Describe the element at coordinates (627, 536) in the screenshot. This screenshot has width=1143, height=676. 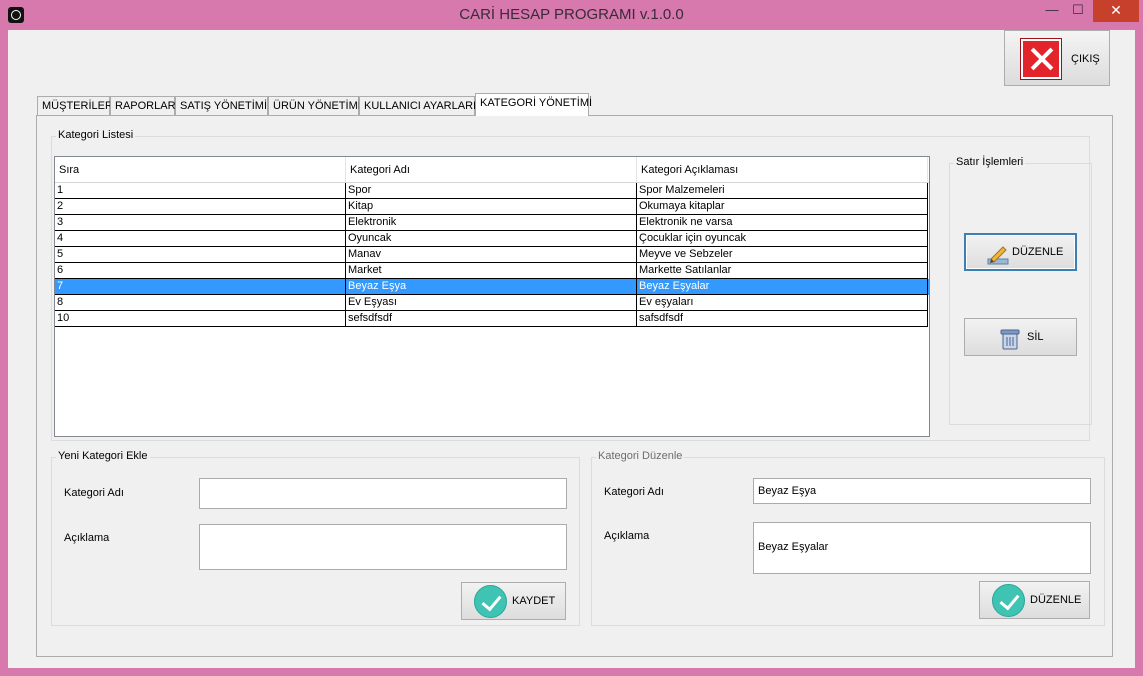
I see `edit-desc-label: Açıklama` at that location.